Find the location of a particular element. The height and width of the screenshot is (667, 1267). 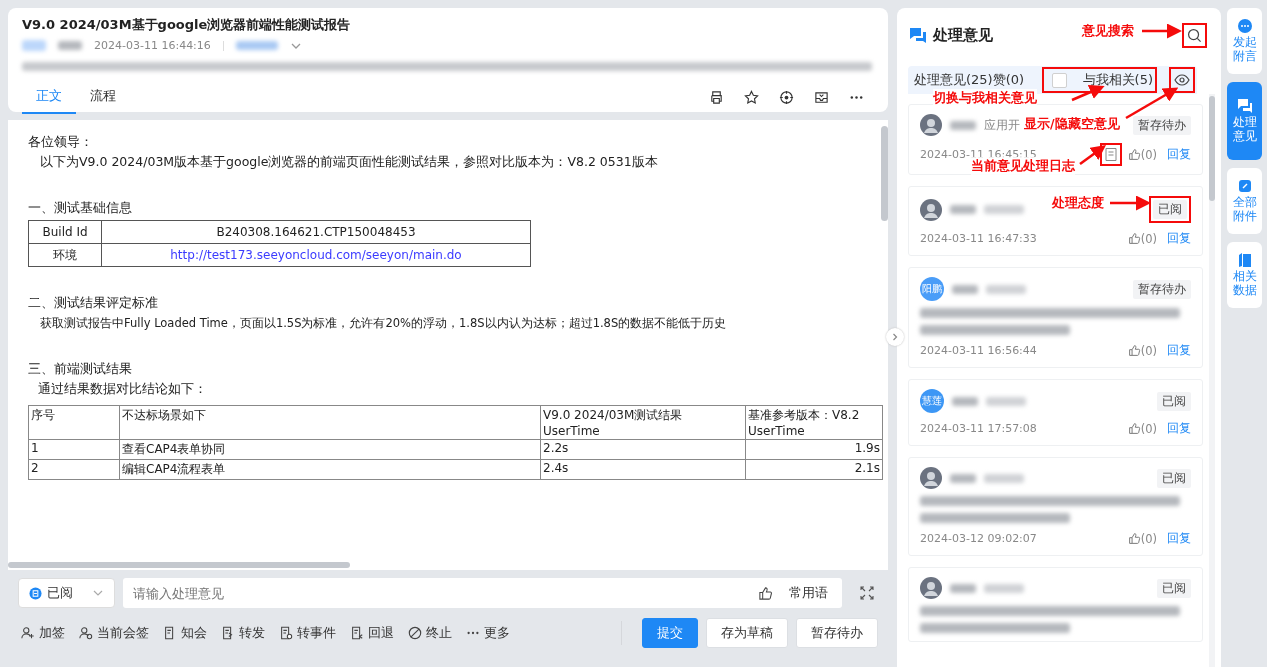

intro-paragraph: 以下为V9.0 2024/03M版本基于google浏览器的前端页面性能测试结果，参照对比版本为：V8.2 0531版本 is located at coordinates (349, 162).